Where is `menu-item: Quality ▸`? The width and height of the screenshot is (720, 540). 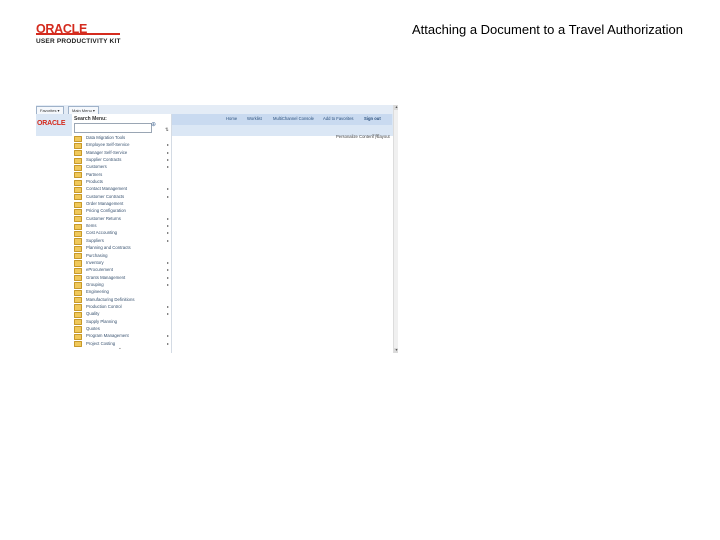 menu-item: Quality ▸ is located at coordinates (121, 314).